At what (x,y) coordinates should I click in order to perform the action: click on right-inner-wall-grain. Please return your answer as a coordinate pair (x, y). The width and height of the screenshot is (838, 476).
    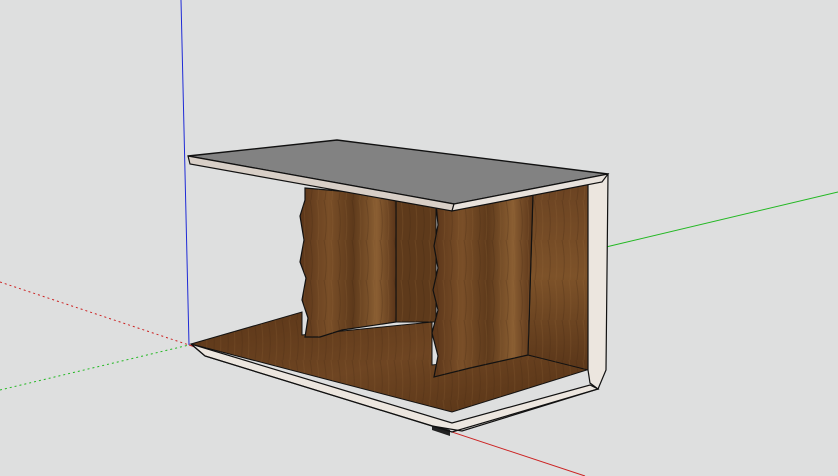
    Looking at the image, I should click on (558, 276).